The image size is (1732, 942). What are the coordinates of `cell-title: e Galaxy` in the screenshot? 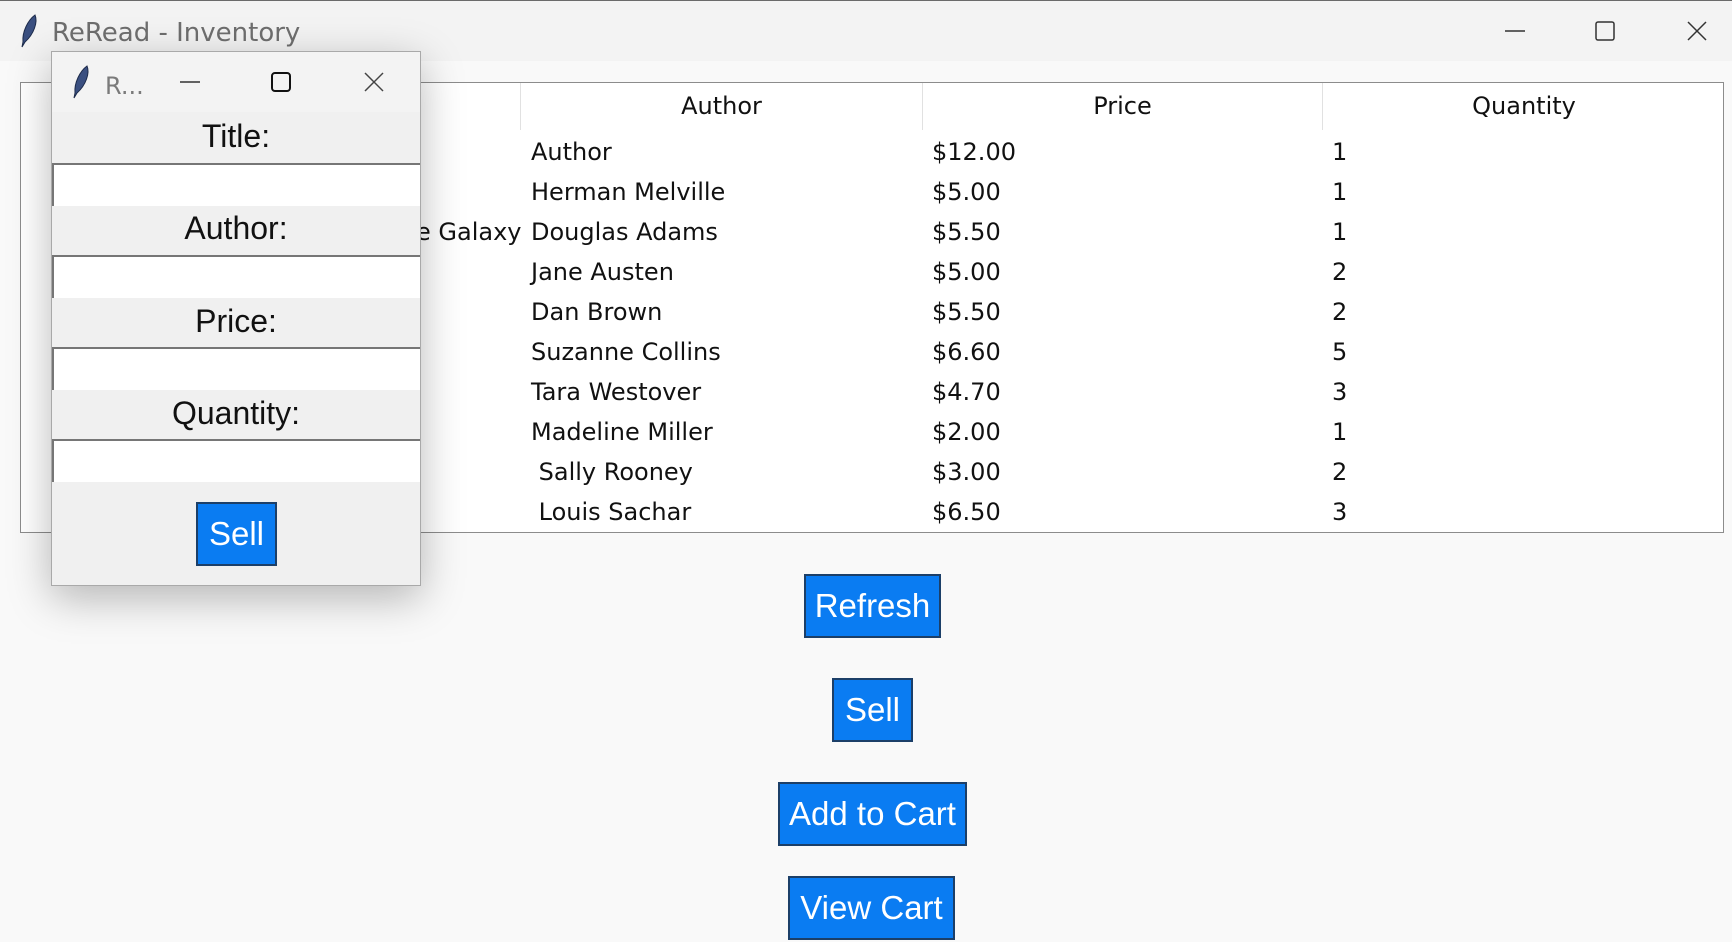 It's located at (469, 232).